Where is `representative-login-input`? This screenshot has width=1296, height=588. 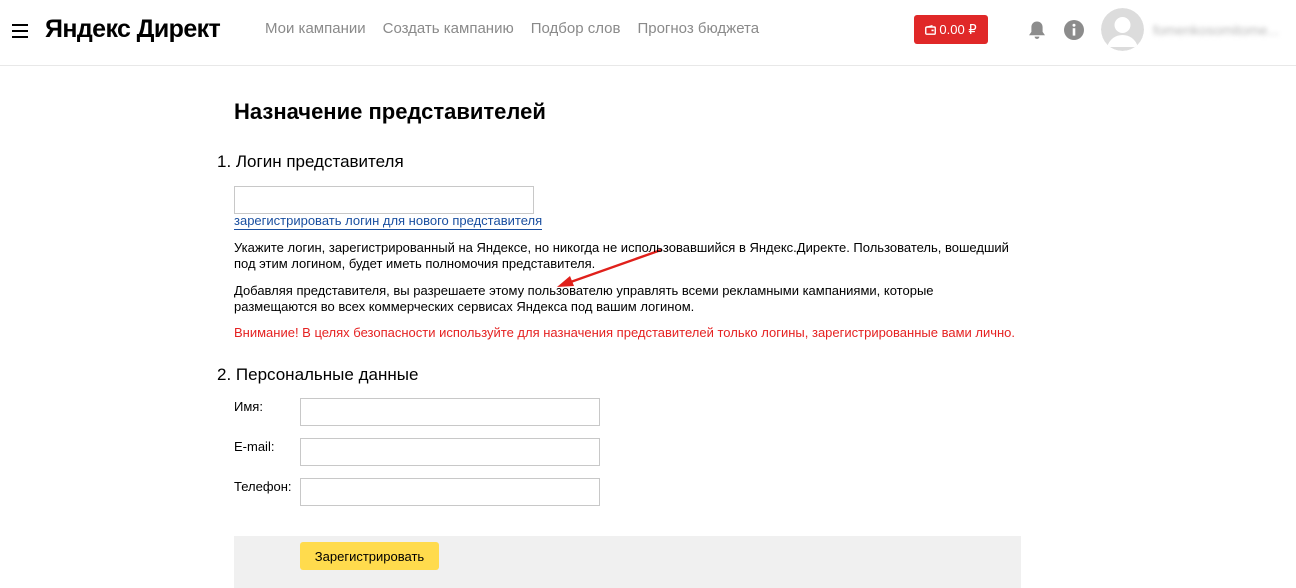
representative-login-input is located at coordinates (384, 200).